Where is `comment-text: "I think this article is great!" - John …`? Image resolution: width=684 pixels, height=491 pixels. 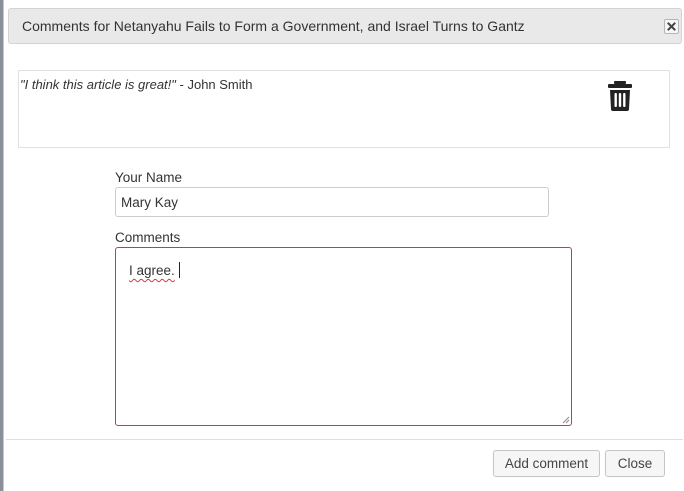
comment-text: "I think this article is great!" - John … is located at coordinates (136, 84).